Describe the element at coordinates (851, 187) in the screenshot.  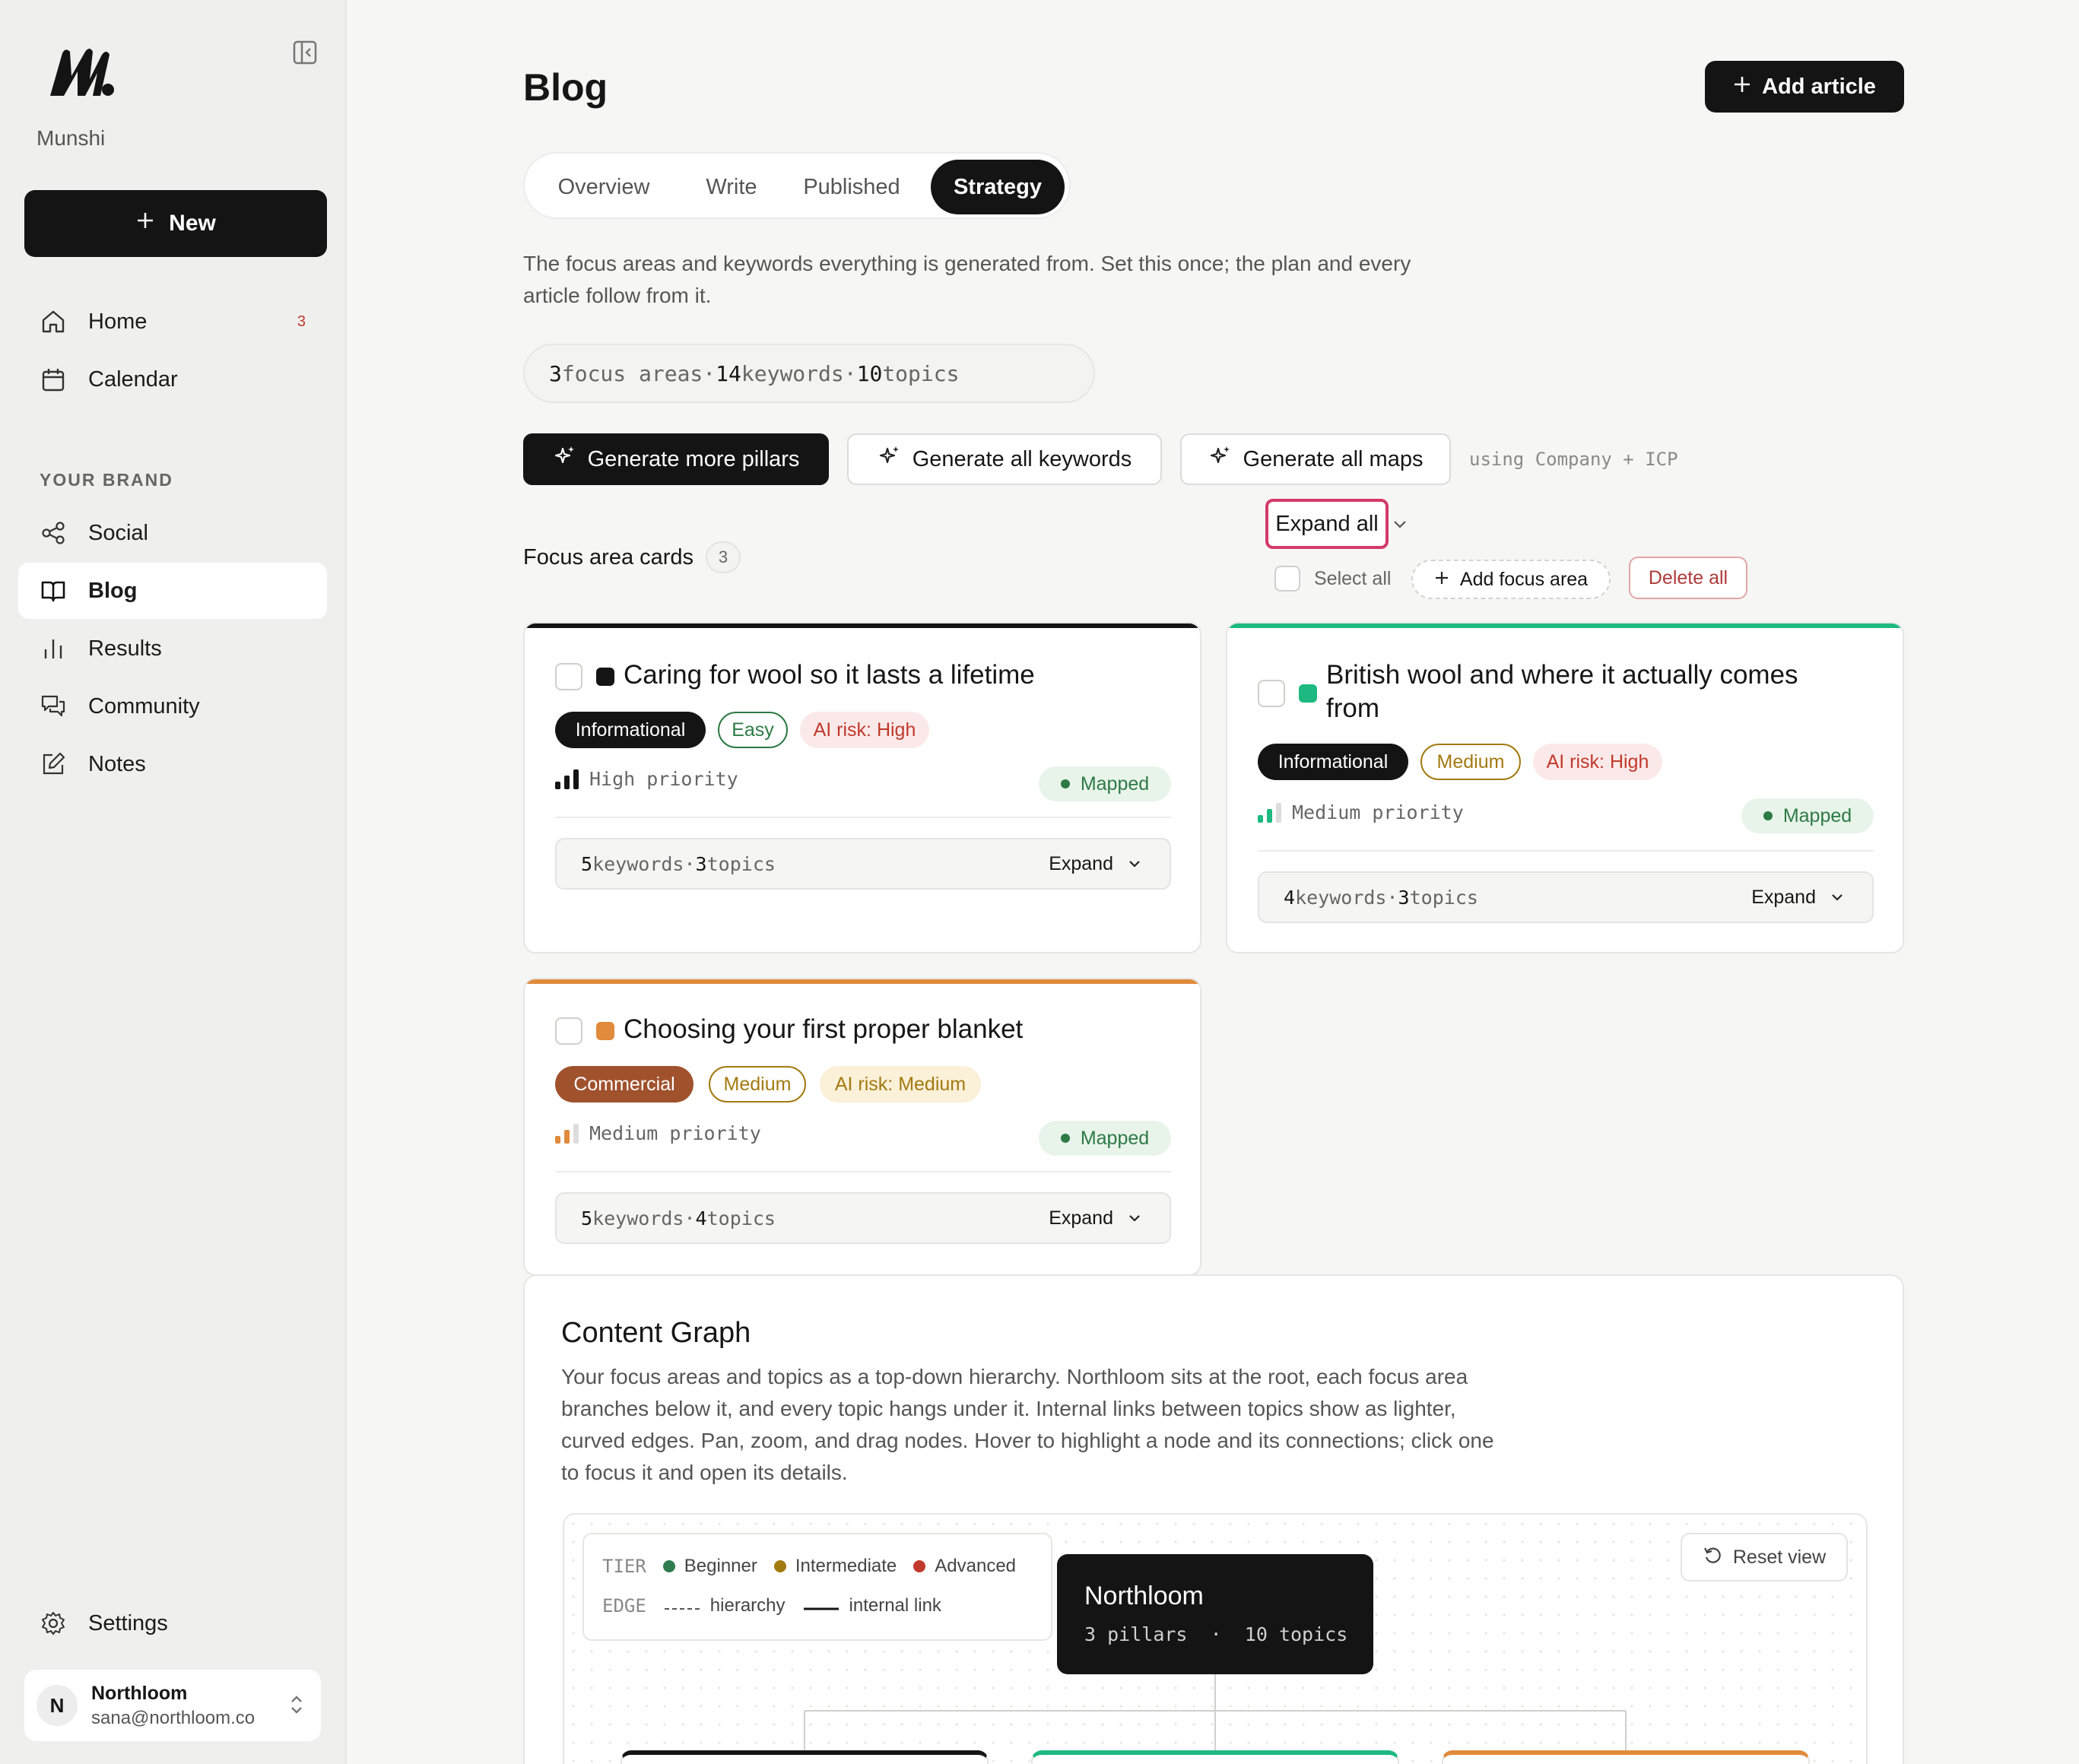
I see `tab-published: Published` at that location.